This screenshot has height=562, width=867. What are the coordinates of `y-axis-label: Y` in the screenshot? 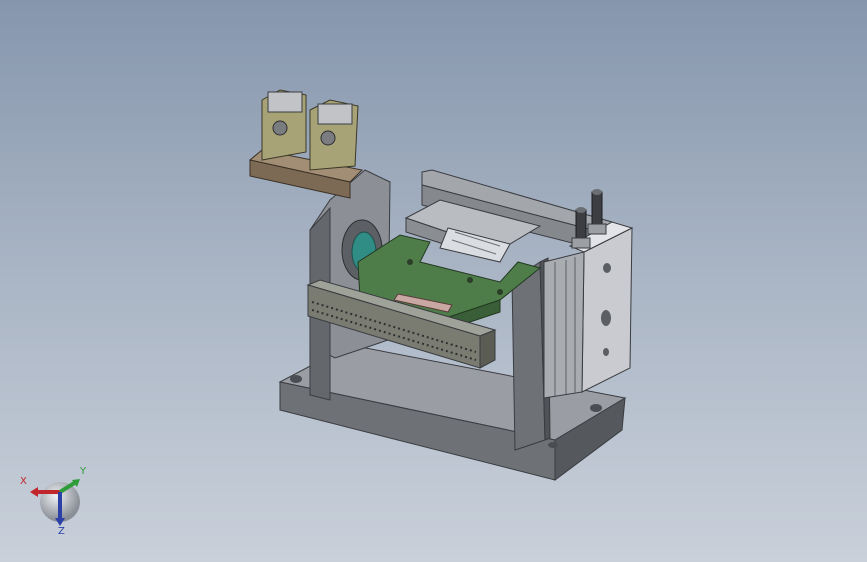 It's located at (83, 471).